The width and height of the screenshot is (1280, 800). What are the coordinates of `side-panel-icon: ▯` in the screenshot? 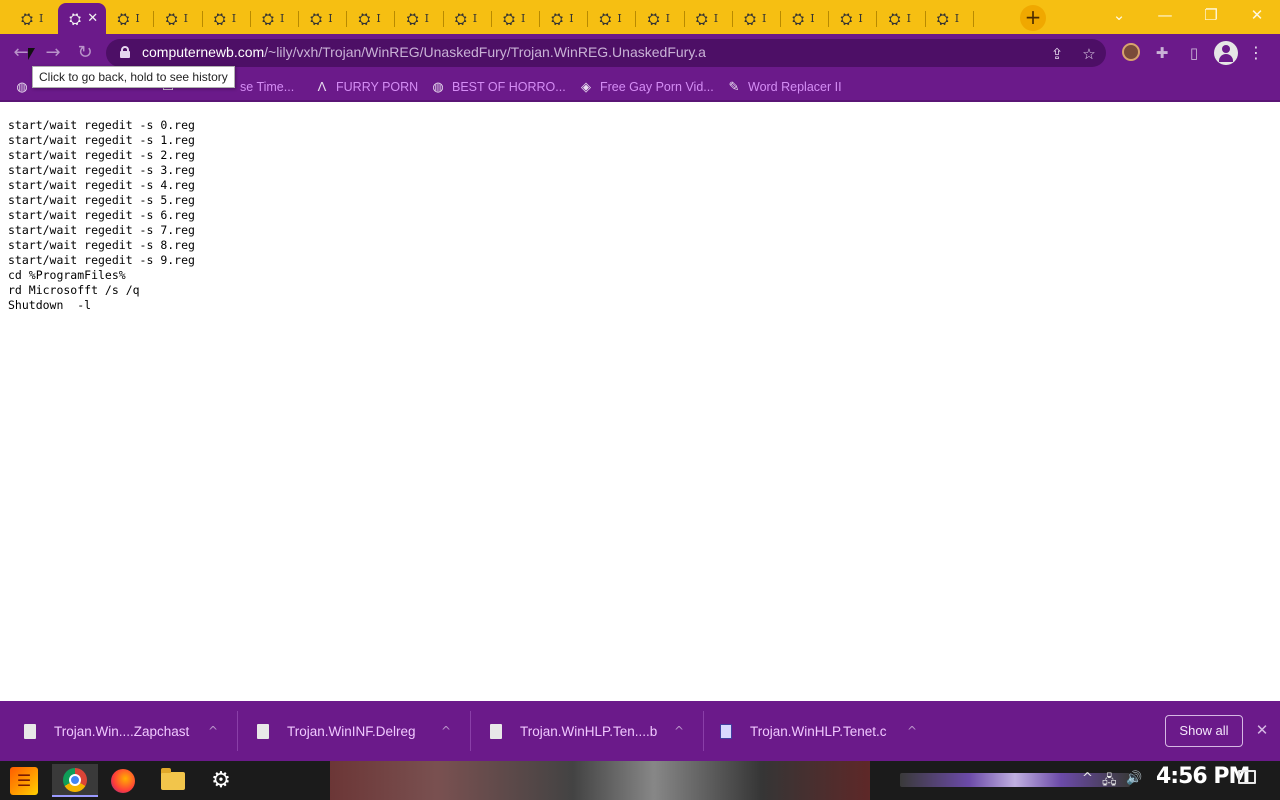 It's located at (1194, 53).